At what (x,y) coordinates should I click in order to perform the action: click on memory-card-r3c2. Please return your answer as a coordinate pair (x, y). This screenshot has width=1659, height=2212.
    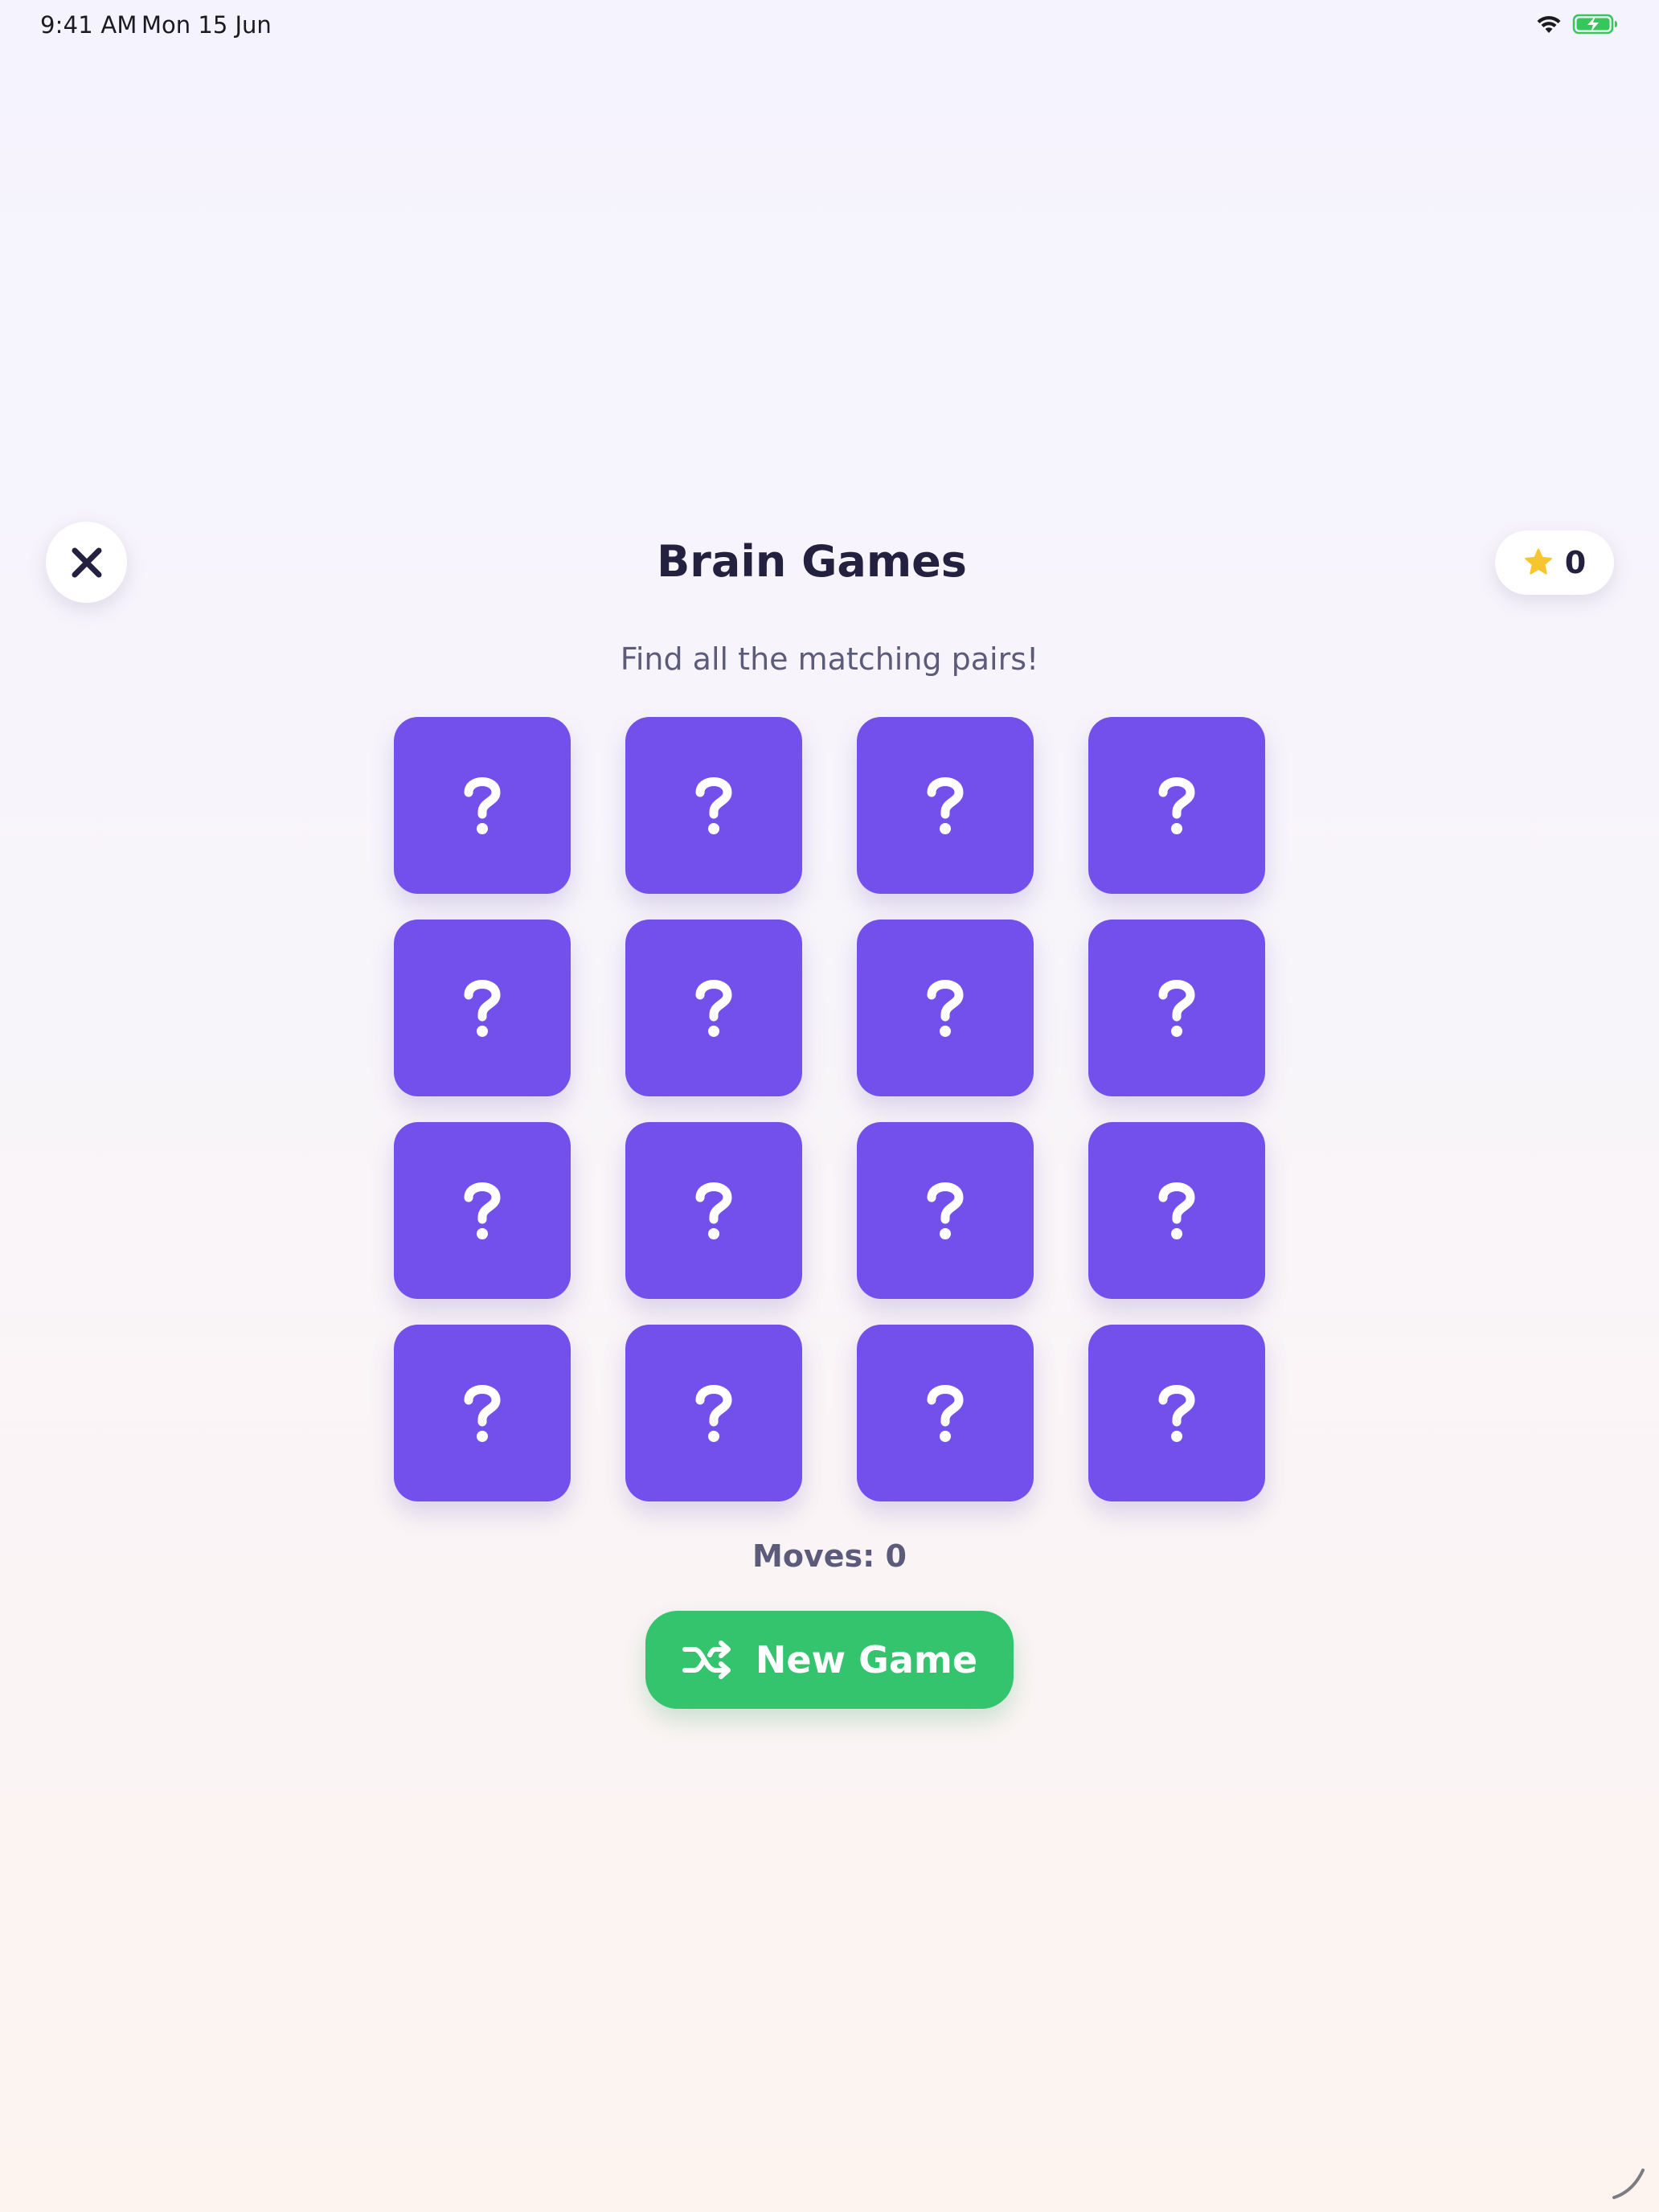
    Looking at the image, I should click on (713, 1210).